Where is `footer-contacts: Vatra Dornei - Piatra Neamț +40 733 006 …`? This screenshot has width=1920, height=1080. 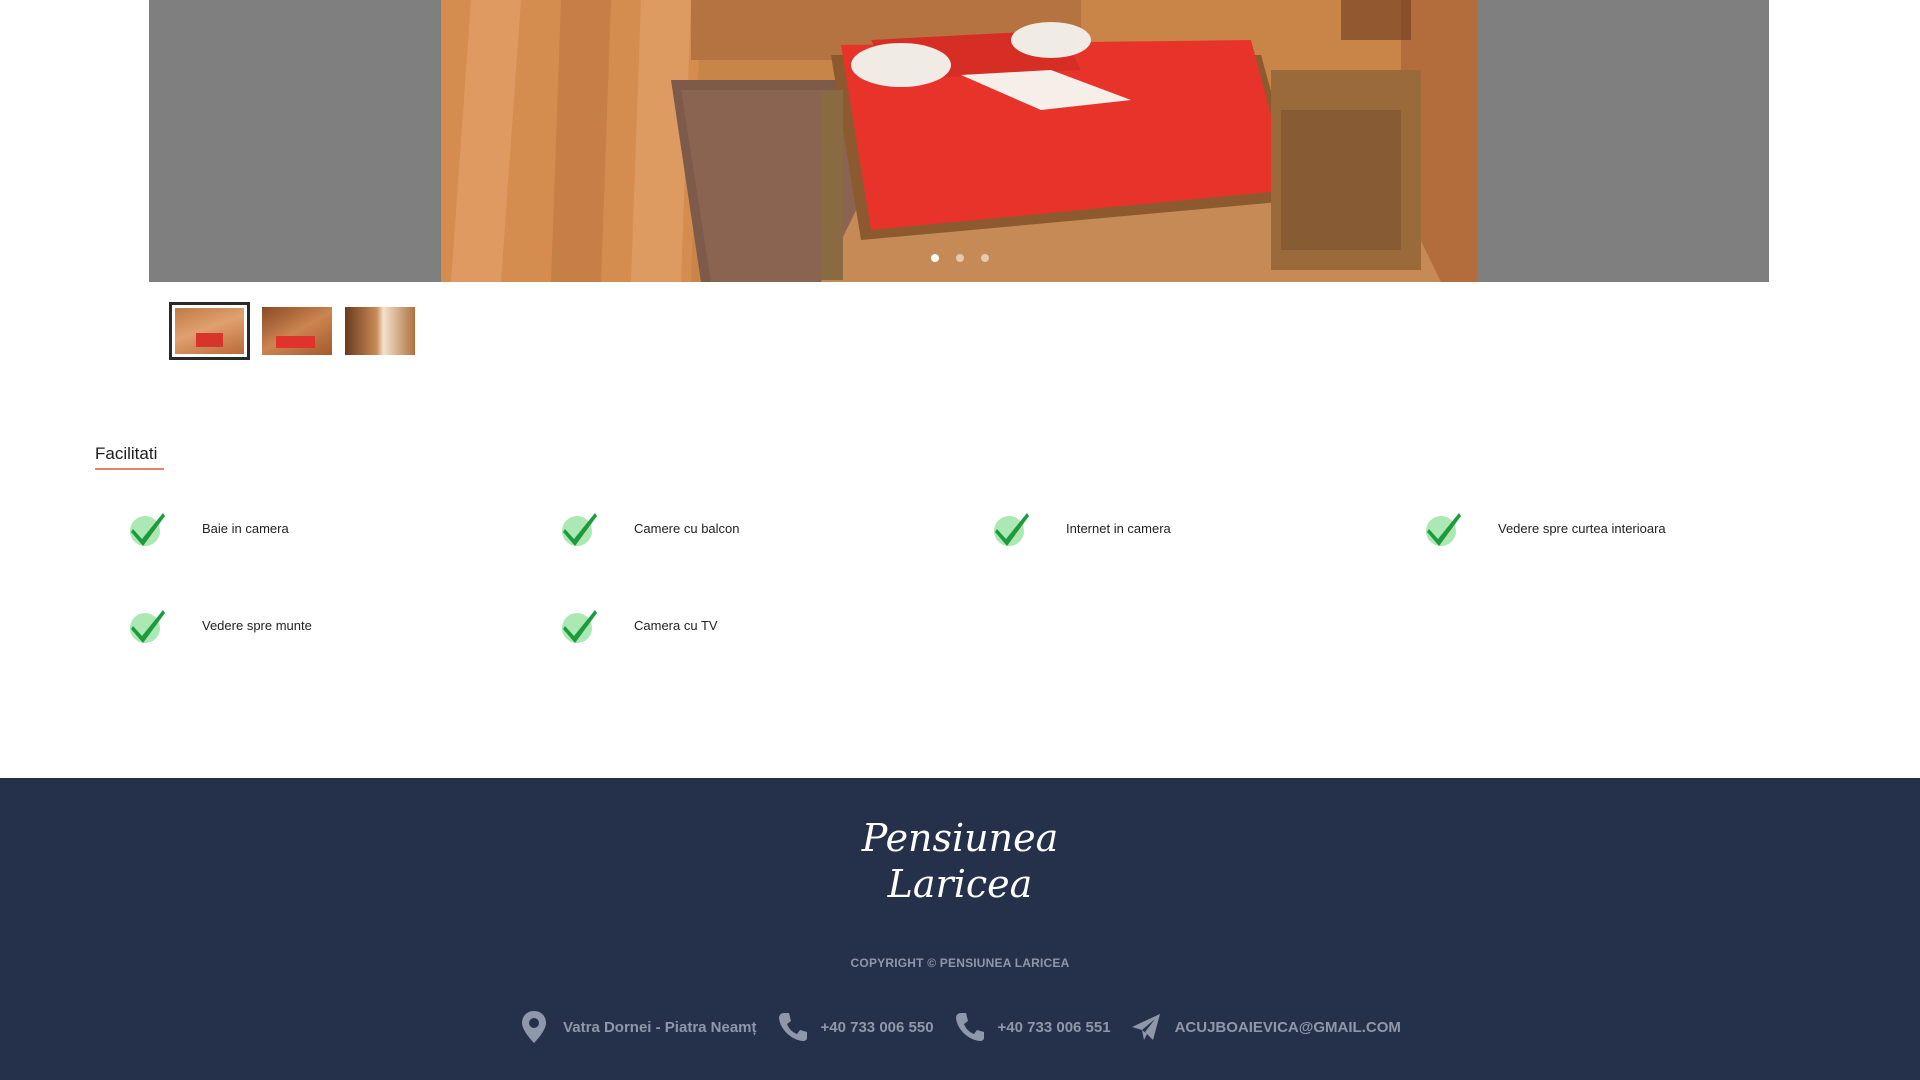 footer-contacts: Vatra Dornei - Piatra Neamț +40 733 006 … is located at coordinates (960, 1027).